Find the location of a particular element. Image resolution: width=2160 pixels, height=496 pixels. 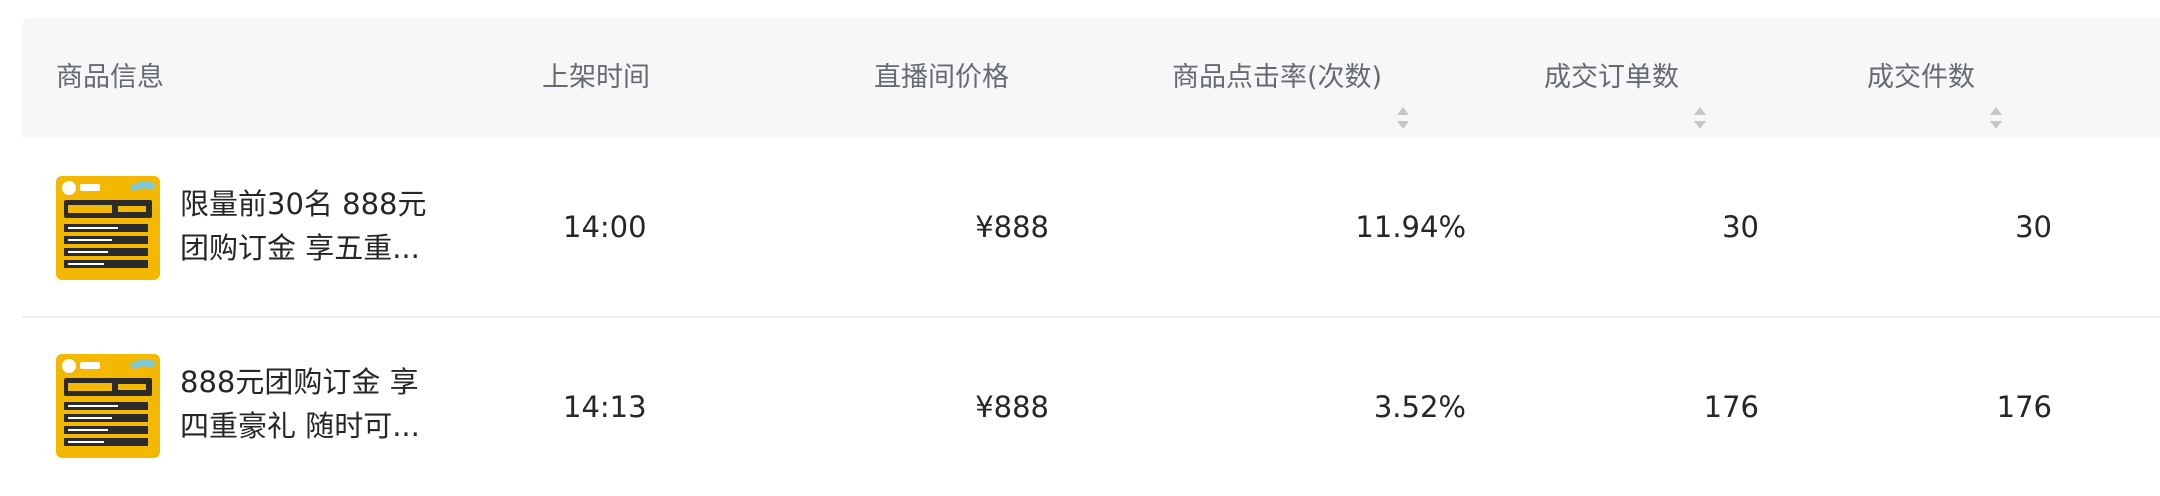

col-header-listed-time: 上架时间 is located at coordinates (596, 77).